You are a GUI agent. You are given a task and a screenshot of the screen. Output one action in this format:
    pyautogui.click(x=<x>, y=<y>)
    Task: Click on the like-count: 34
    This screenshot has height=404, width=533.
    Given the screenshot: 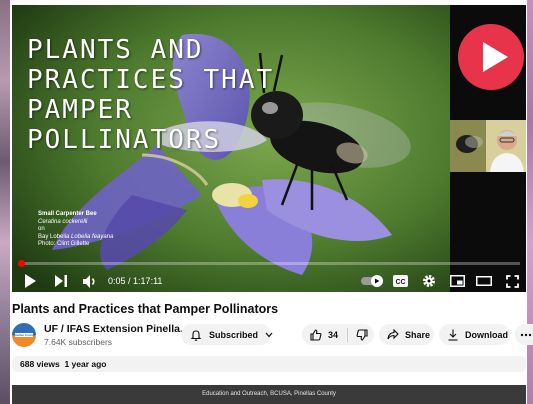 What is the action you would take?
    pyautogui.click(x=333, y=334)
    